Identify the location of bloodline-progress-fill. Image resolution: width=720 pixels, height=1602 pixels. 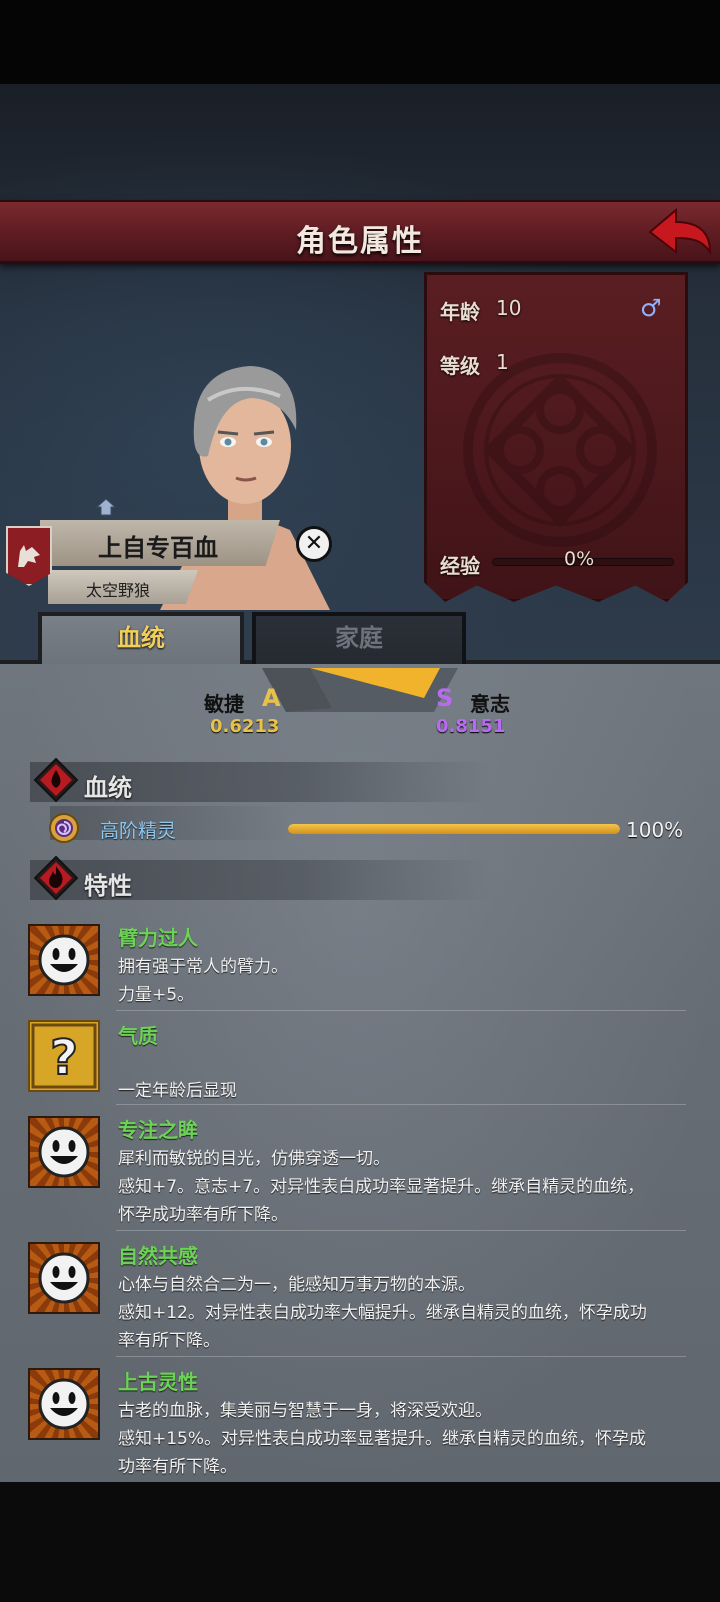
(454, 829).